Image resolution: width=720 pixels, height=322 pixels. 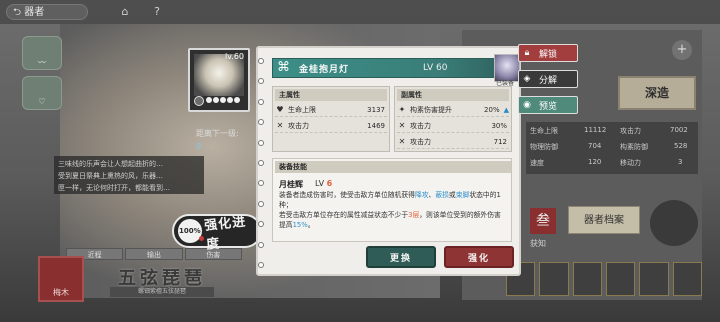 I want to click on skill-keyword: 束脚, so click(x=462, y=195).